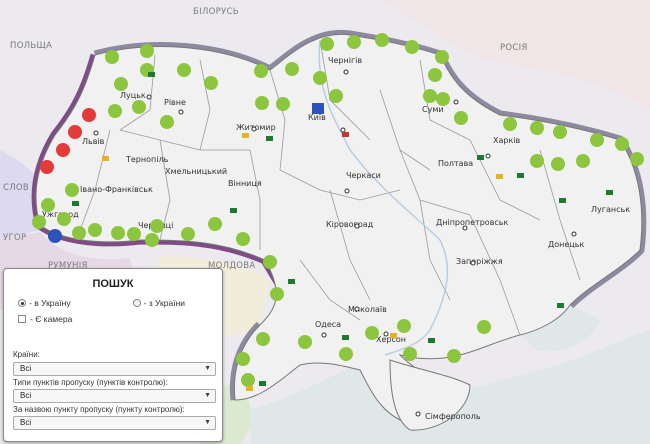 This screenshot has width=650, height=444. Describe the element at coordinates (114, 423) in the screenshot. I see `name-select: Всі ▼` at that location.